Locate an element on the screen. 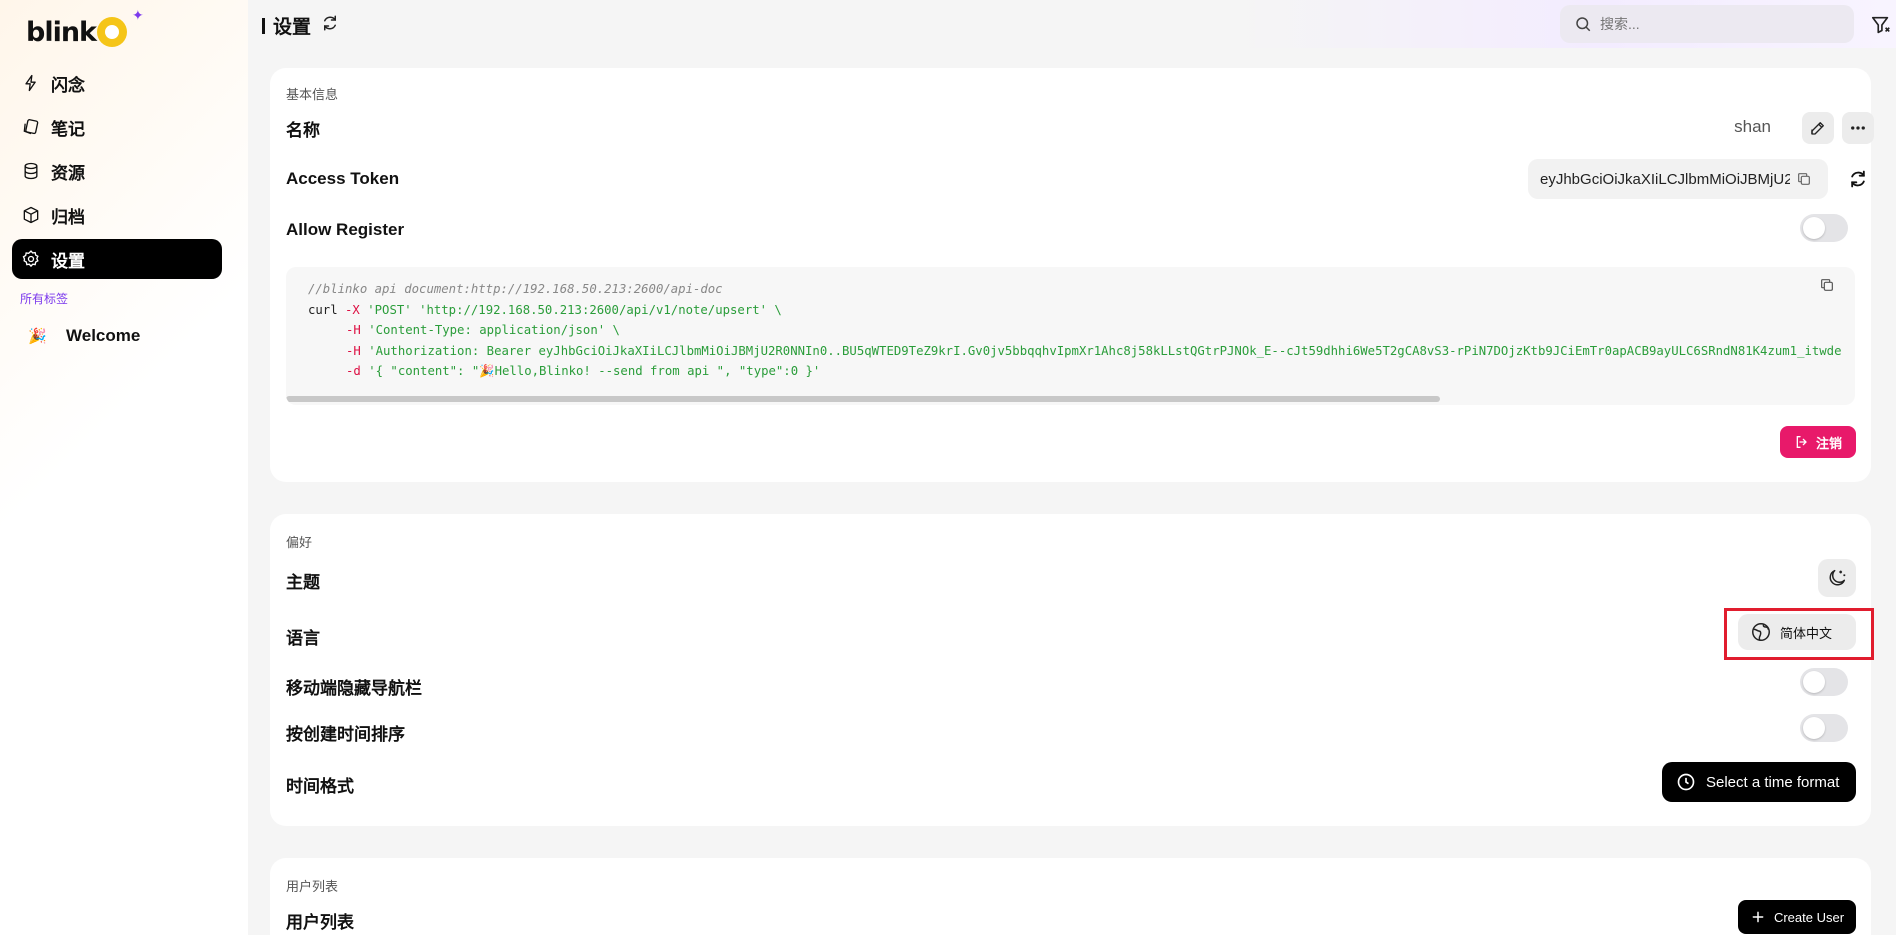 Image resolution: width=1896 pixels, height=935 pixels. allow-register-toggle is located at coordinates (1824, 228).